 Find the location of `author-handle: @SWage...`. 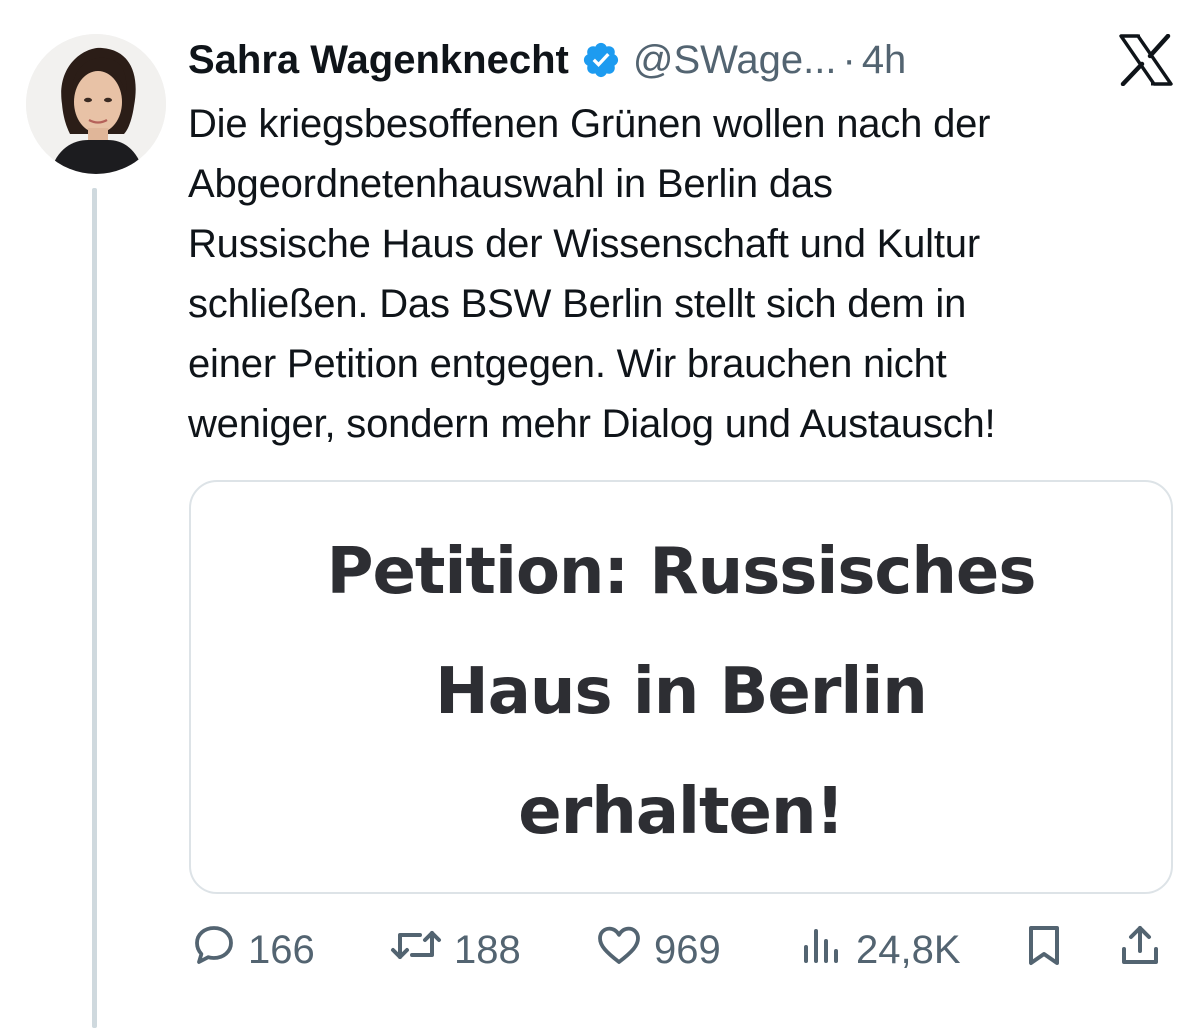

author-handle: @SWage... is located at coordinates (735, 60).